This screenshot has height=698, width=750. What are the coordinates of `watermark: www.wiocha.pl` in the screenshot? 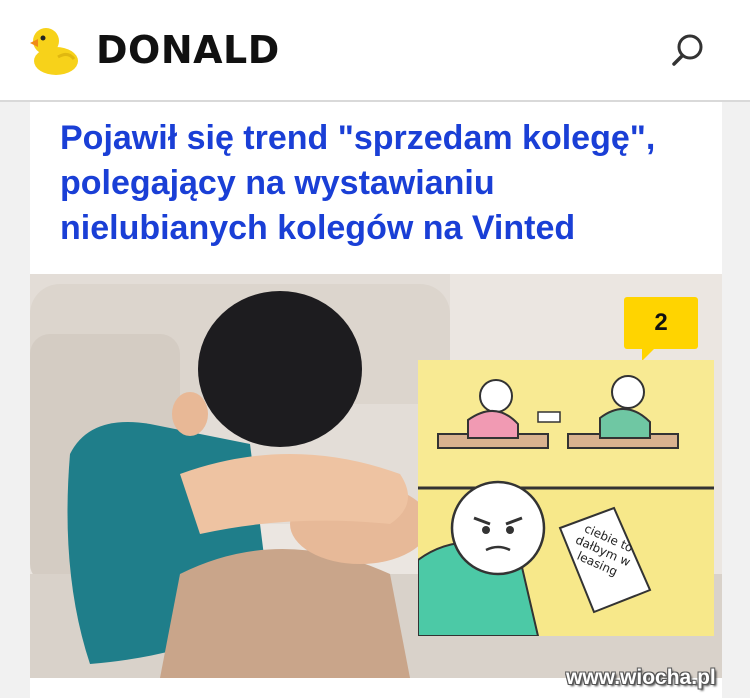 It's located at (641, 677).